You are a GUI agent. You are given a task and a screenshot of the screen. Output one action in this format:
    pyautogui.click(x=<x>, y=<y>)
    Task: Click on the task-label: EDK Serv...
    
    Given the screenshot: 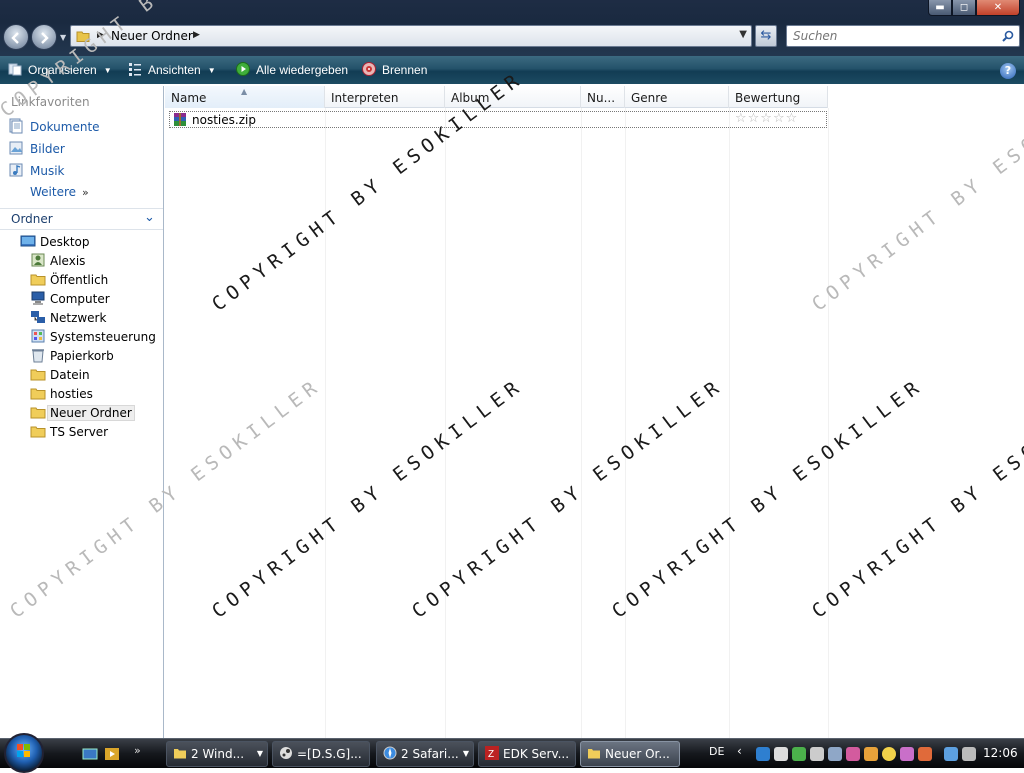 What is the action you would take?
    pyautogui.click(x=536, y=754)
    